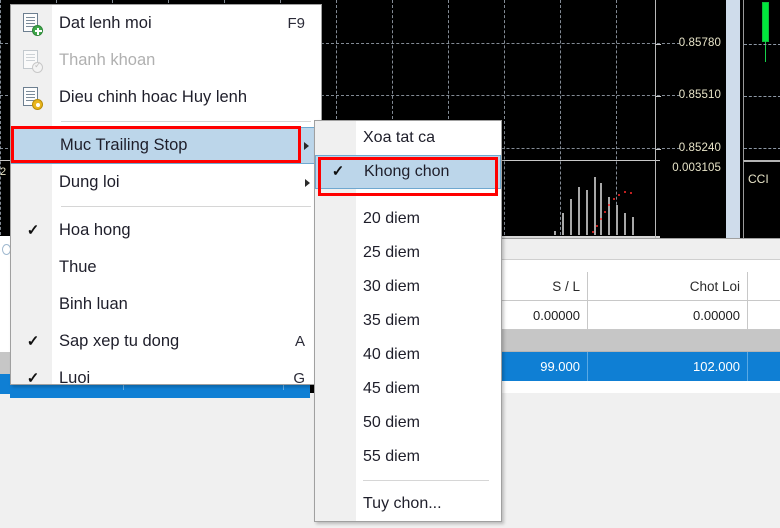 The image size is (780, 528). Describe the element at coordinates (764, 315) in the screenshot. I see `cell-extra` at that location.